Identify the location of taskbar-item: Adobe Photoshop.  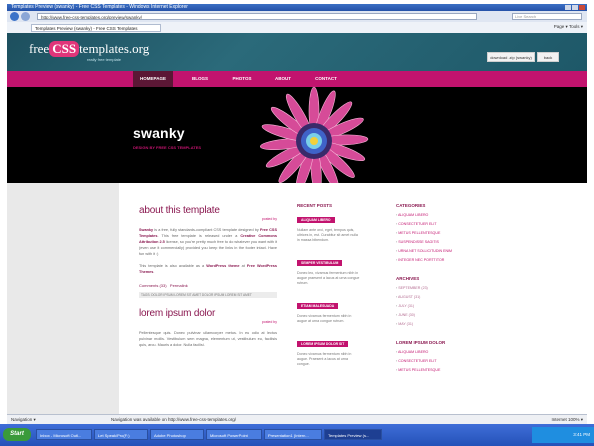
(177, 434).